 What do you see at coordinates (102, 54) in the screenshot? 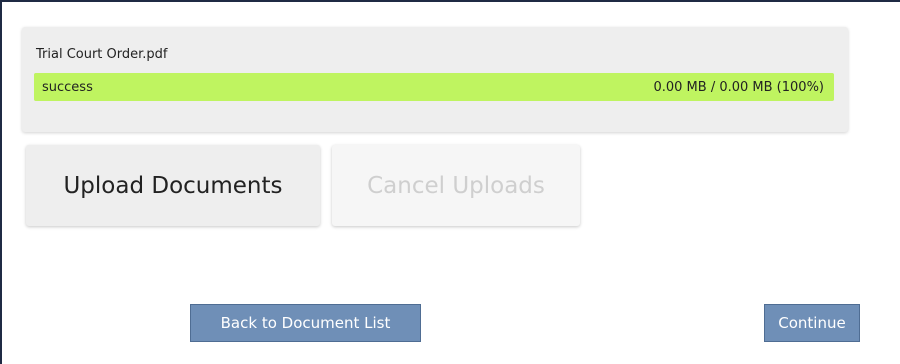
I see `file-name: Trial Court Order.pdf` at bounding box center [102, 54].